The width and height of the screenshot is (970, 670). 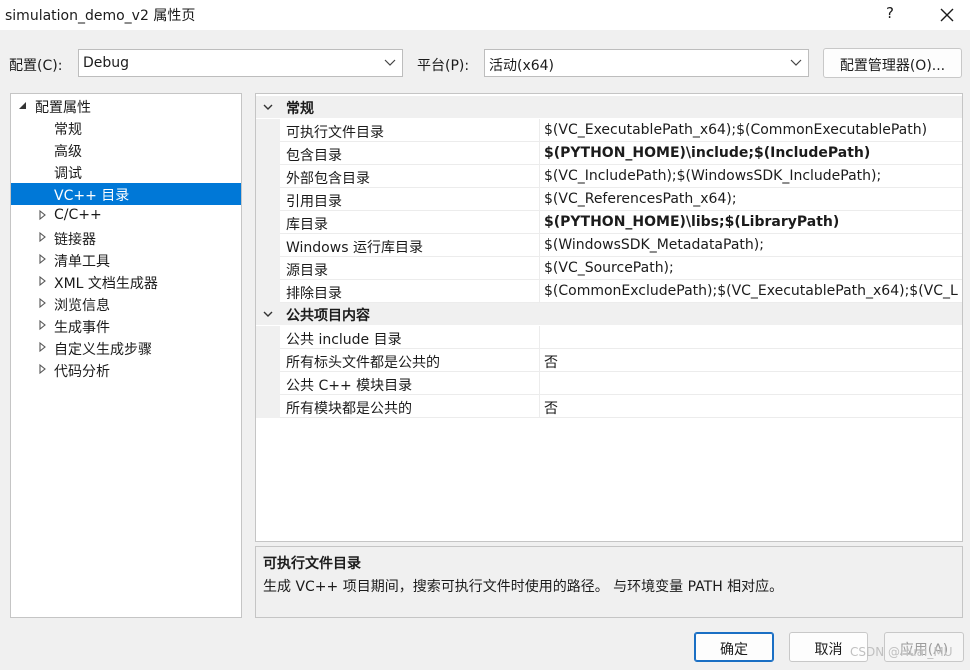 What do you see at coordinates (753, 199) in the screenshot?
I see `property-value: $(VC_ReferencesPath_x64);` at bounding box center [753, 199].